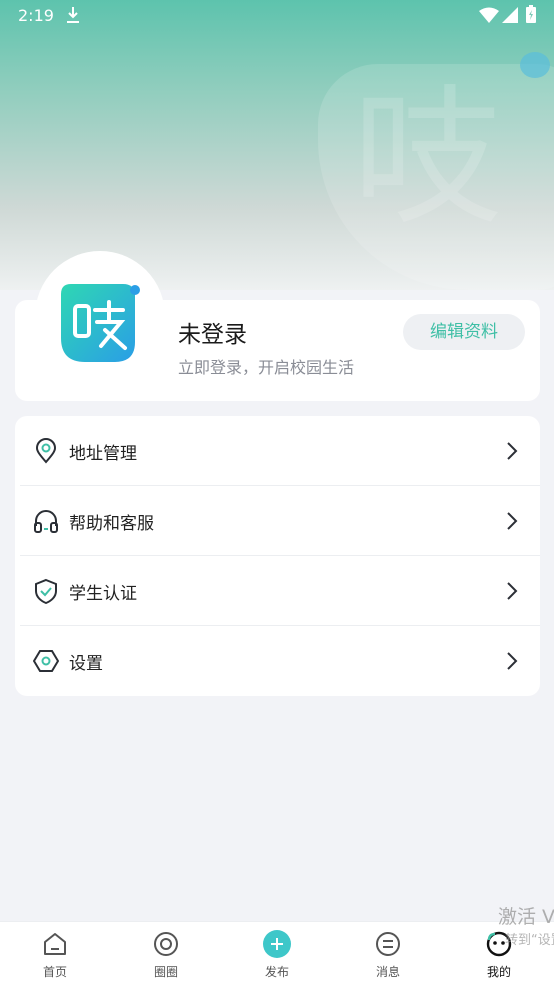 Image resolution: width=554 pixels, height=985 pixels. Describe the element at coordinates (464, 332) in the screenshot. I see `edit-profile-button: 编辑资料` at that location.